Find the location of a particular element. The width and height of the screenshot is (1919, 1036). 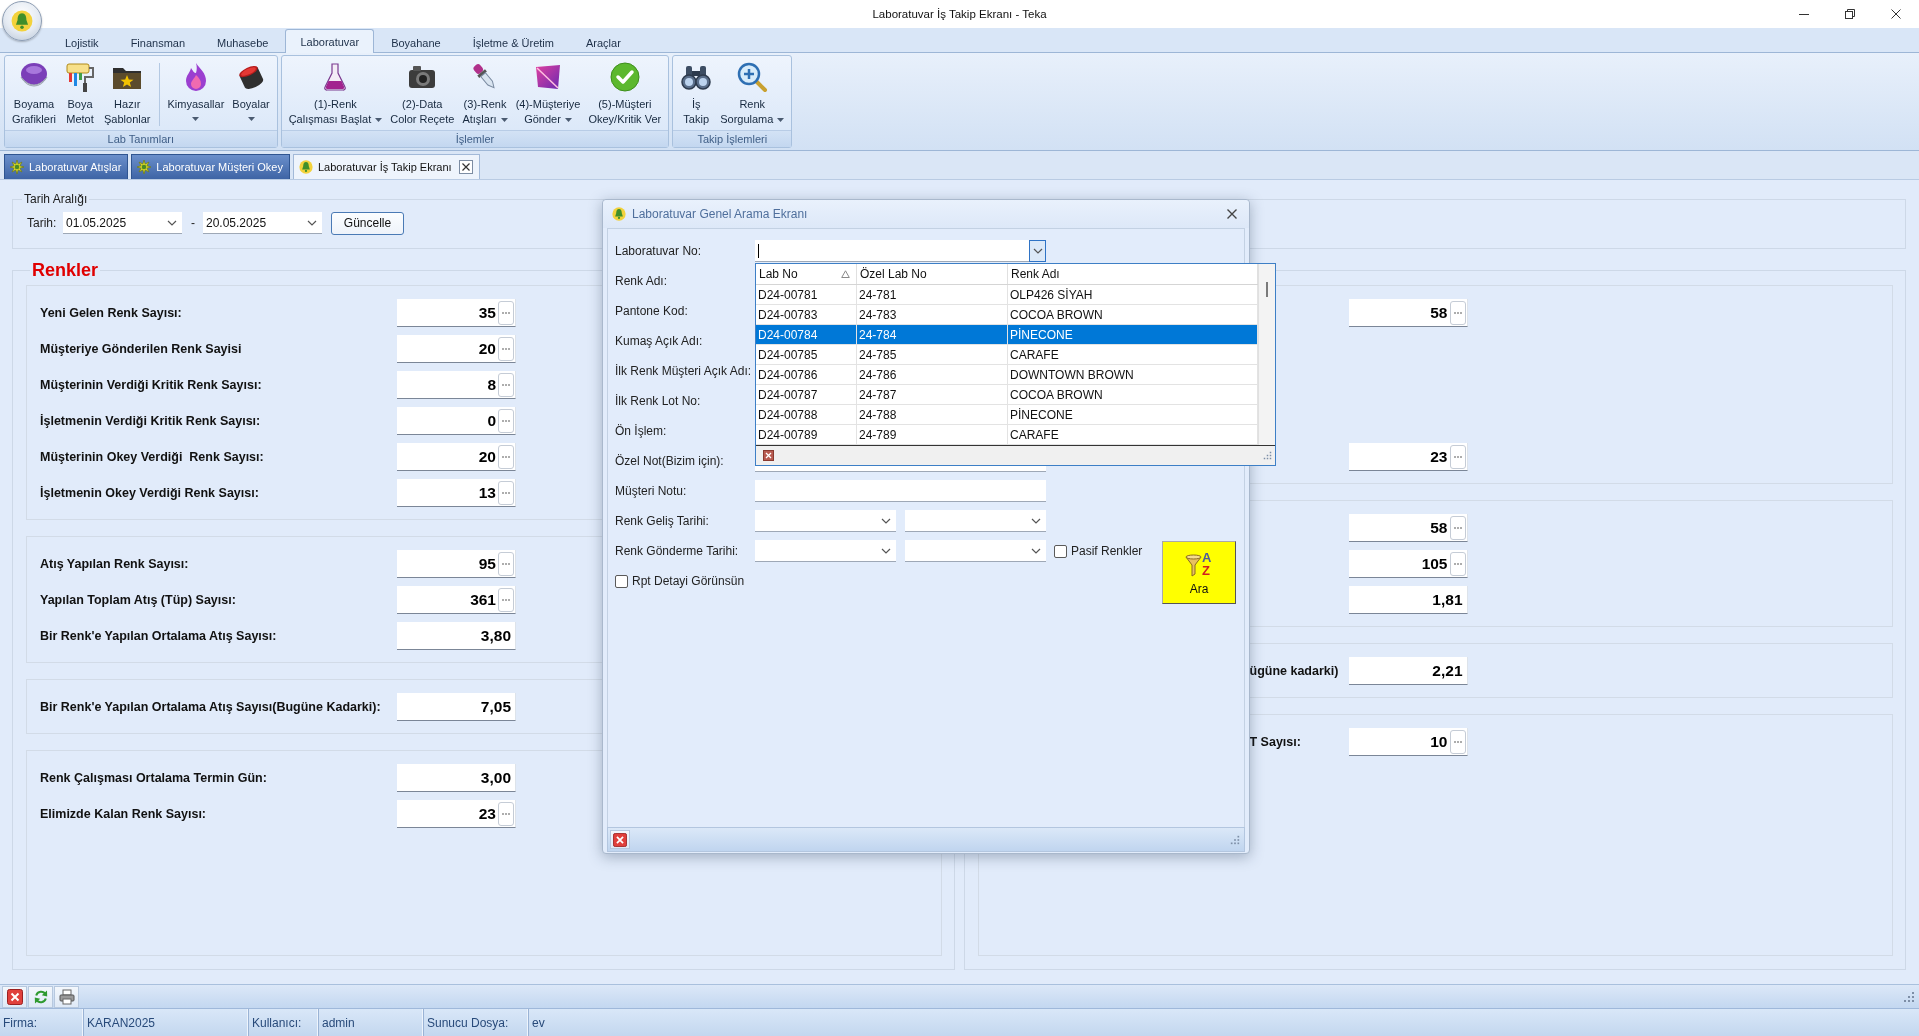

ribbon-tab: Muhasebe is located at coordinates (243, 42).